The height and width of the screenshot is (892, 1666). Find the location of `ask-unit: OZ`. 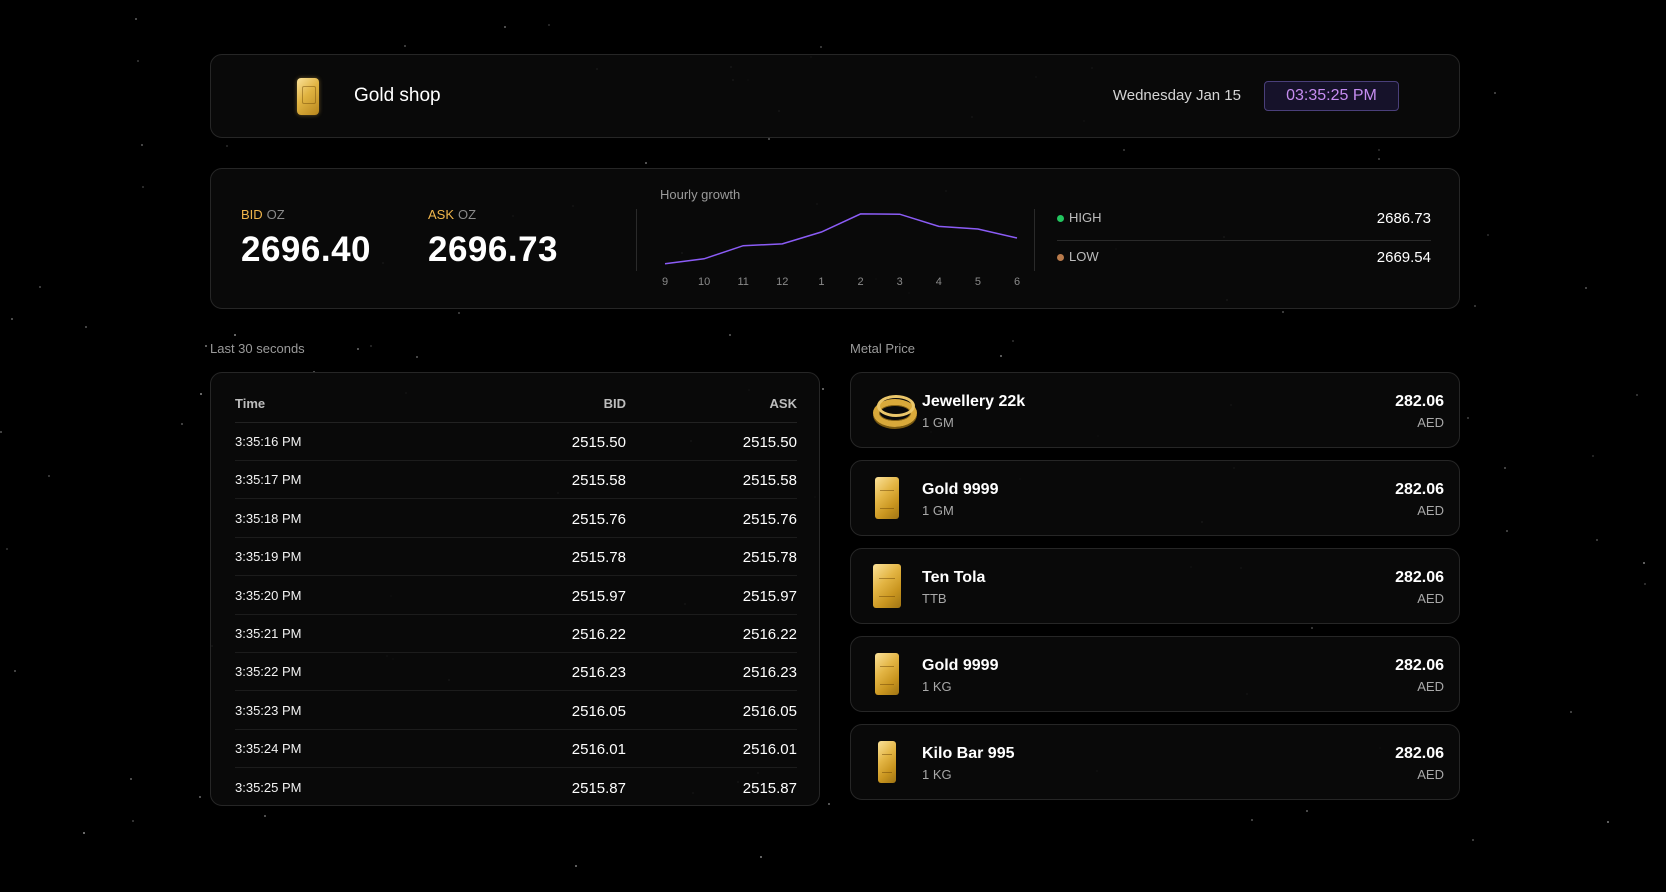

ask-unit: OZ is located at coordinates (467, 214).